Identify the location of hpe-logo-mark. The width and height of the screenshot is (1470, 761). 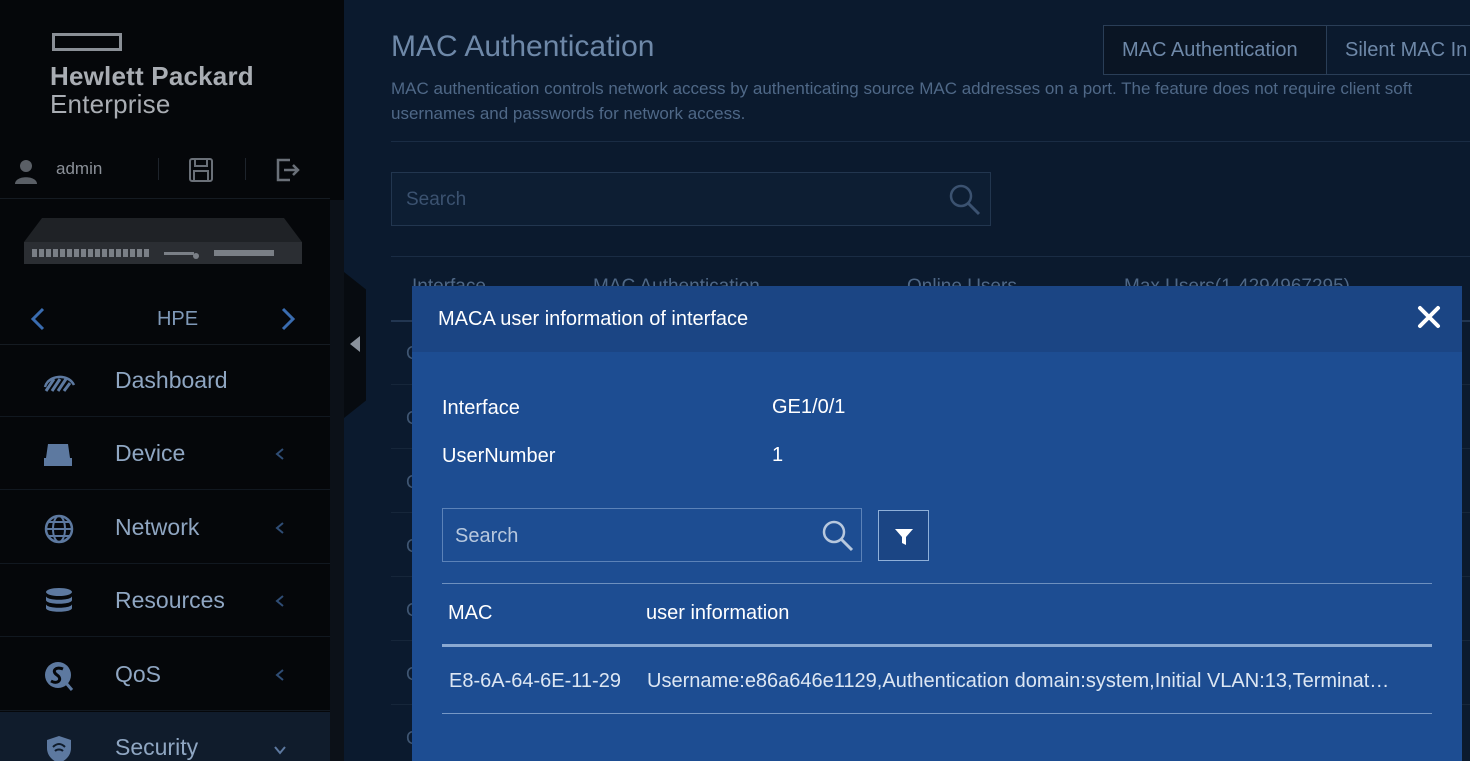
(87, 42).